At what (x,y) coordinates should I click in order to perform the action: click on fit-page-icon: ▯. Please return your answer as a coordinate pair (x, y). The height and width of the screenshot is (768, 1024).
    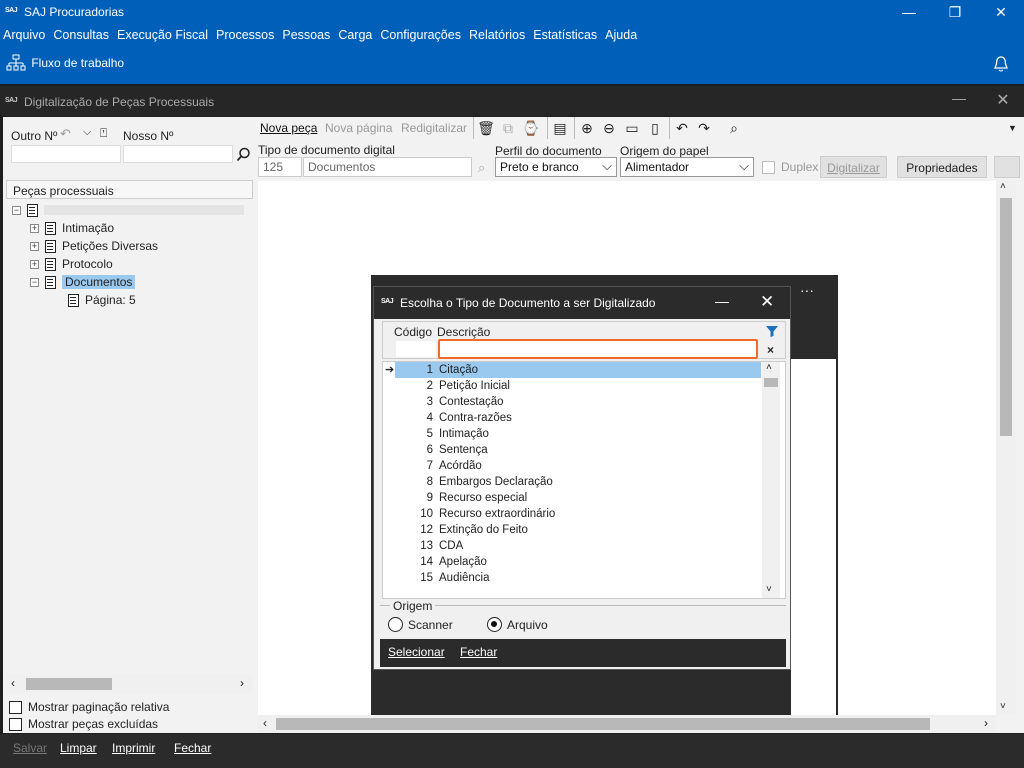
    Looking at the image, I should click on (655, 128).